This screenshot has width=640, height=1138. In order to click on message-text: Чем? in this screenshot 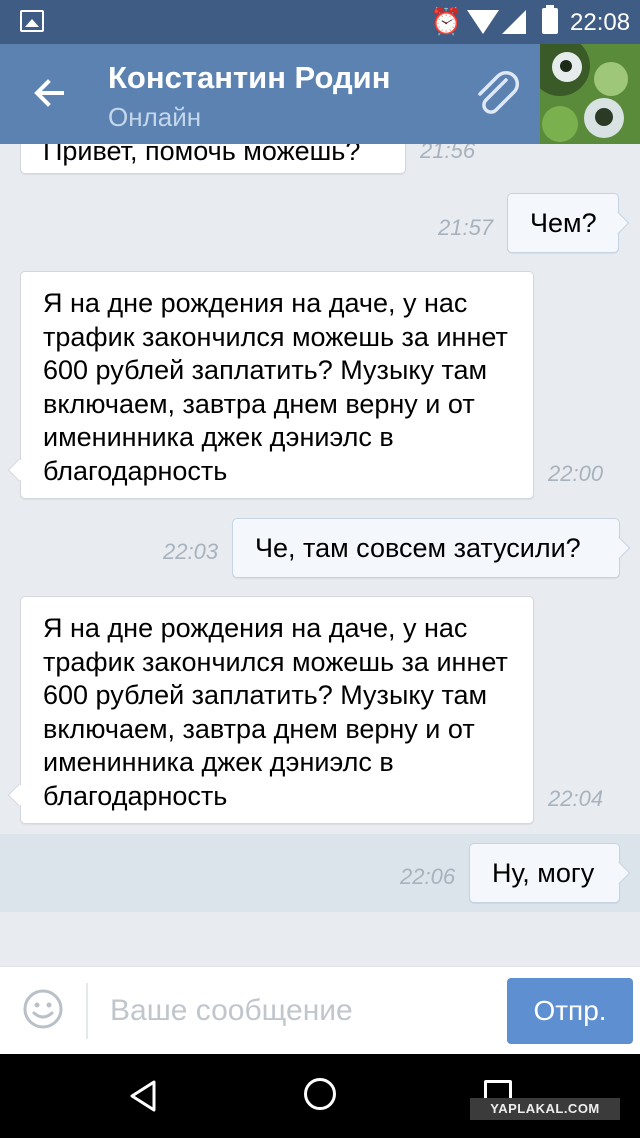, I will do `click(563, 223)`.